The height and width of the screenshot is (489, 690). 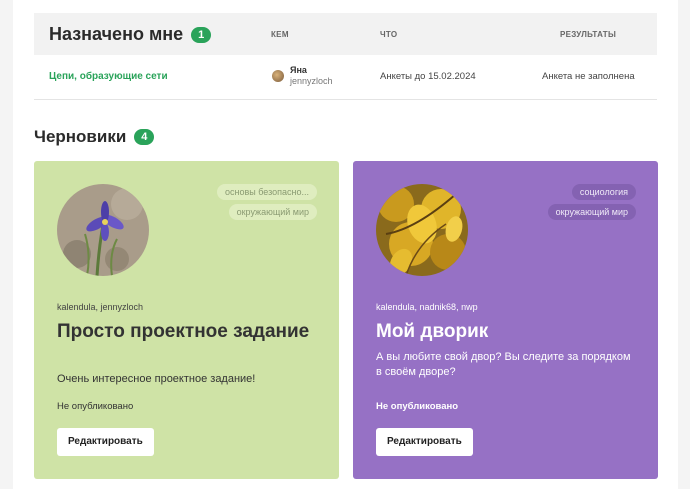 What do you see at coordinates (603, 192) in the screenshot?
I see `tag: социология` at bounding box center [603, 192].